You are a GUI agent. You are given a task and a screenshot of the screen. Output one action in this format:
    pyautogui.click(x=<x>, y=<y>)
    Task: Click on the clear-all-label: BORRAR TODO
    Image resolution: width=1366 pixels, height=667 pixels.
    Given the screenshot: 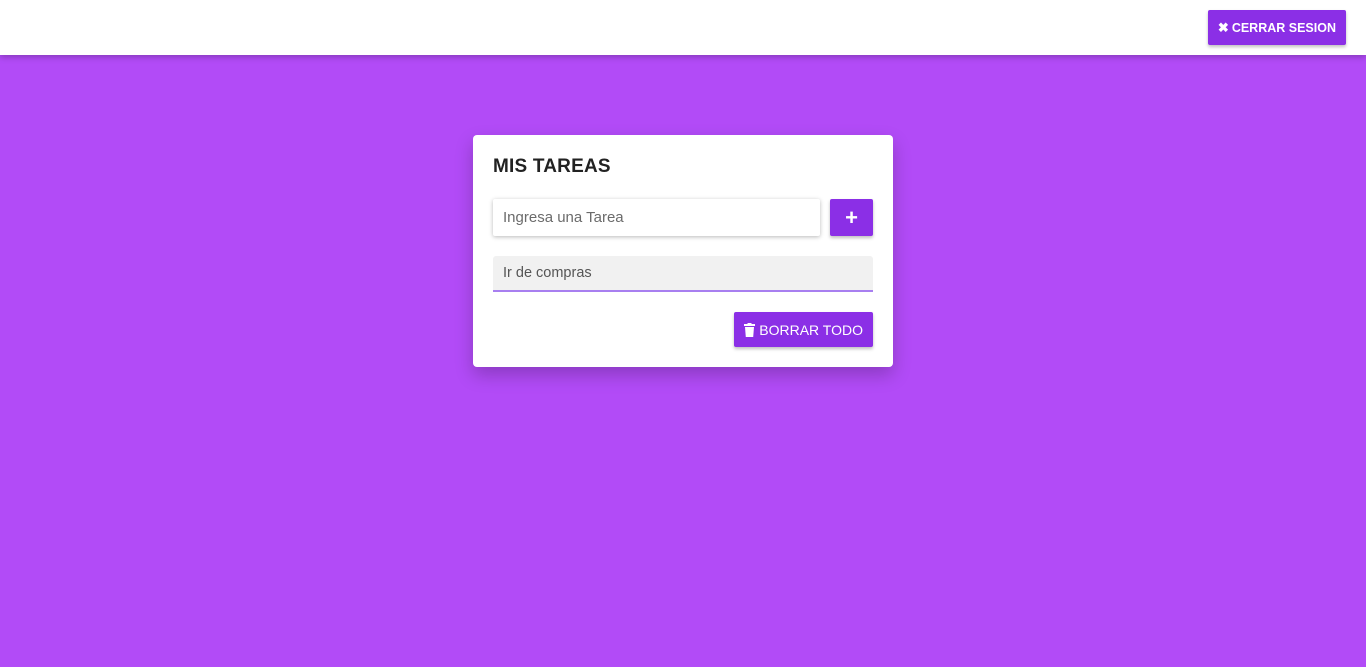 What is the action you would take?
    pyautogui.click(x=811, y=329)
    